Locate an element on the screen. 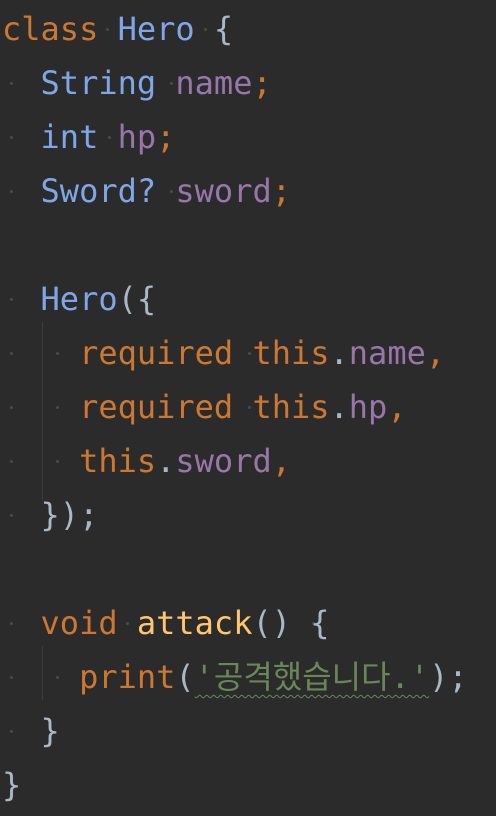 This screenshot has height=816, width=496. close-brace-paren: }); is located at coordinates (69, 515).